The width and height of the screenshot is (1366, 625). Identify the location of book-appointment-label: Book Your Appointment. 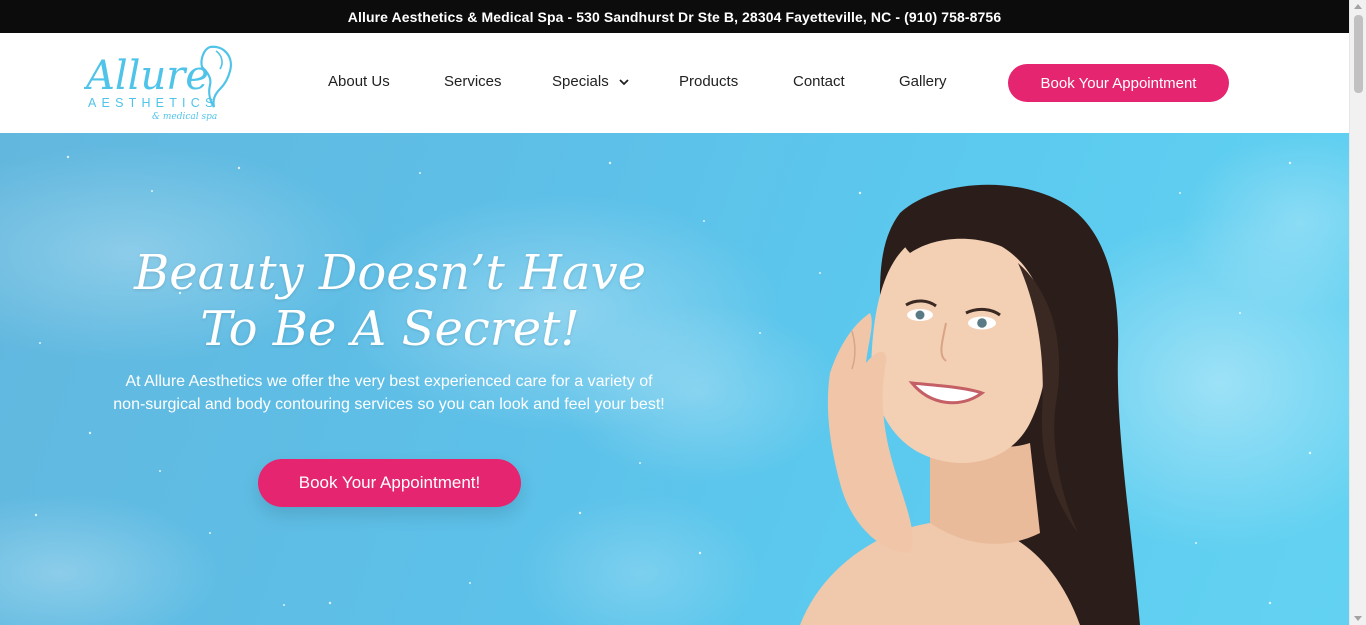
(1118, 83).